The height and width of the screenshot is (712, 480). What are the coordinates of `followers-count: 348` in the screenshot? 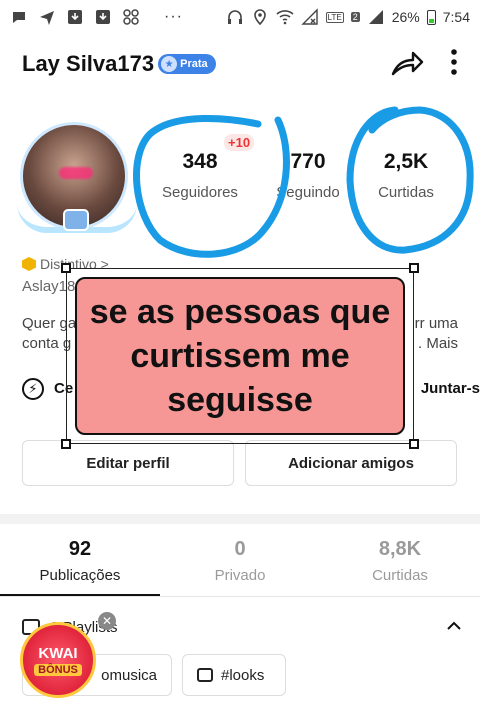 It's located at (200, 161).